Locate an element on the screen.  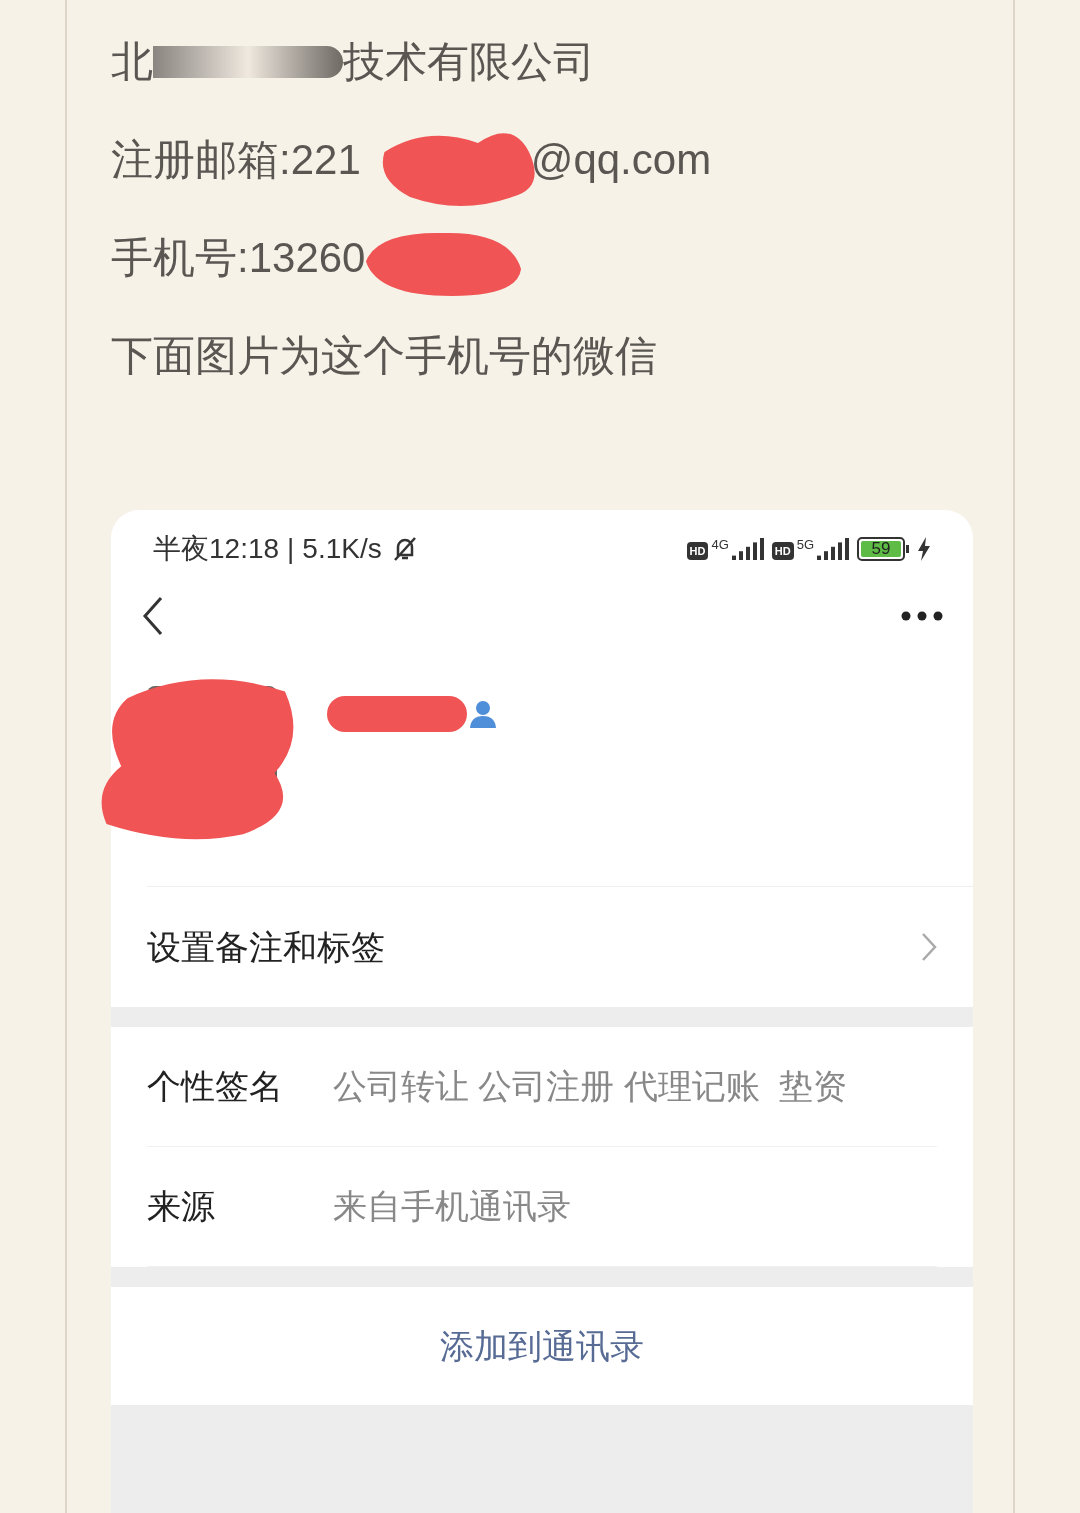
company-text: 北 is located at coordinates (132, 62).